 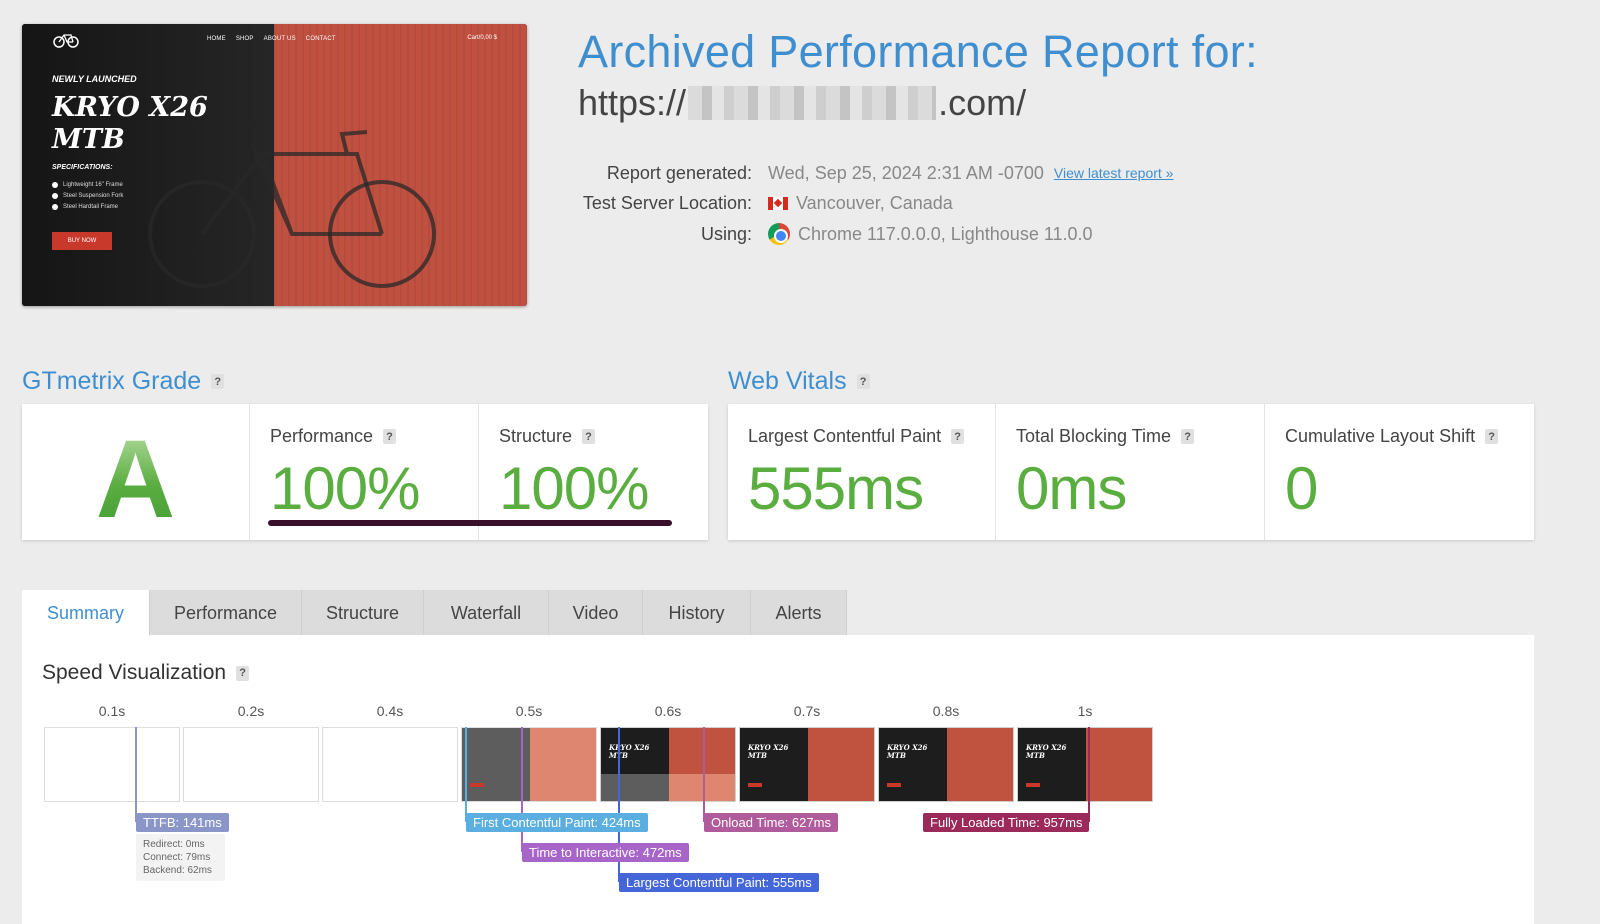 What do you see at coordinates (486, 613) in the screenshot?
I see `tab-waterfall: Waterfall` at bounding box center [486, 613].